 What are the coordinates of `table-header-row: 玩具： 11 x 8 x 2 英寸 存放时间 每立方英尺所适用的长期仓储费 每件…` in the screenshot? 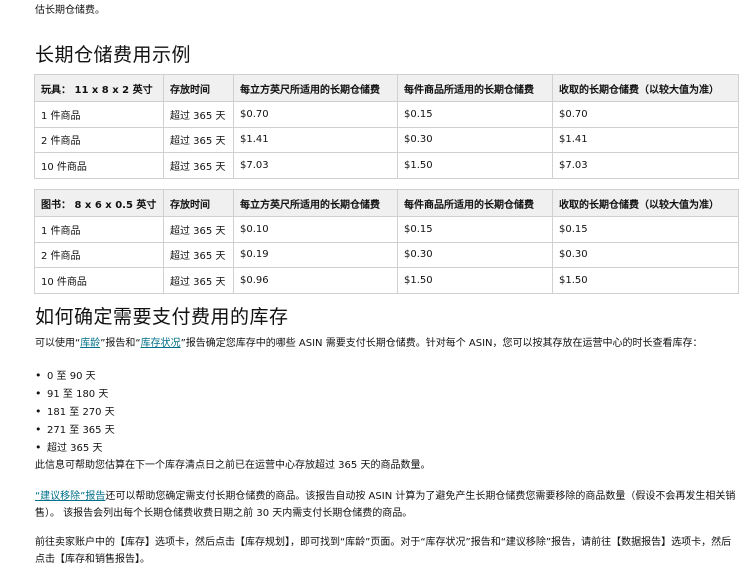 It's located at (386, 88).